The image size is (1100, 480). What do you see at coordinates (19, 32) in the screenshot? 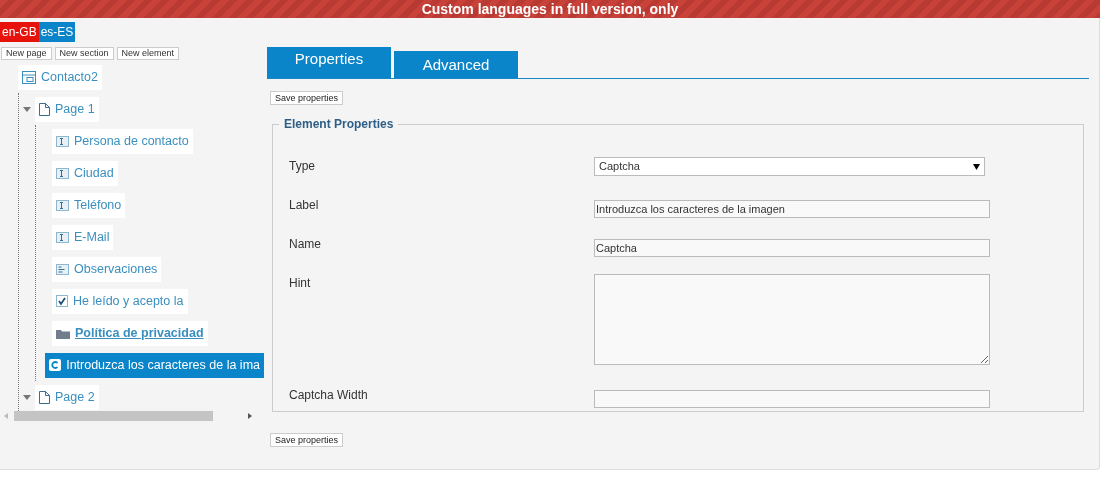
I see `language-tab: en-GB` at bounding box center [19, 32].